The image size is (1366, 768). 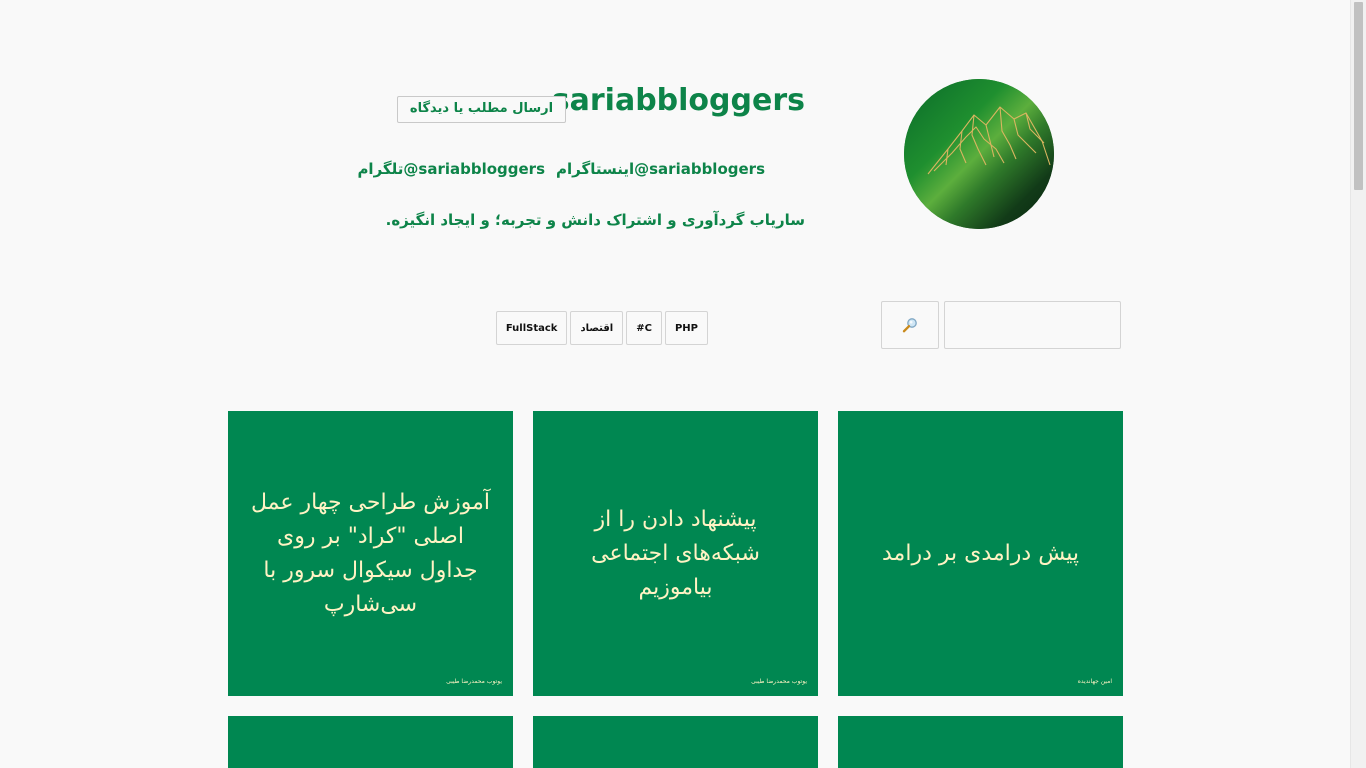 What do you see at coordinates (531, 328) in the screenshot?
I see `tag-fullstack: FullStack` at bounding box center [531, 328].